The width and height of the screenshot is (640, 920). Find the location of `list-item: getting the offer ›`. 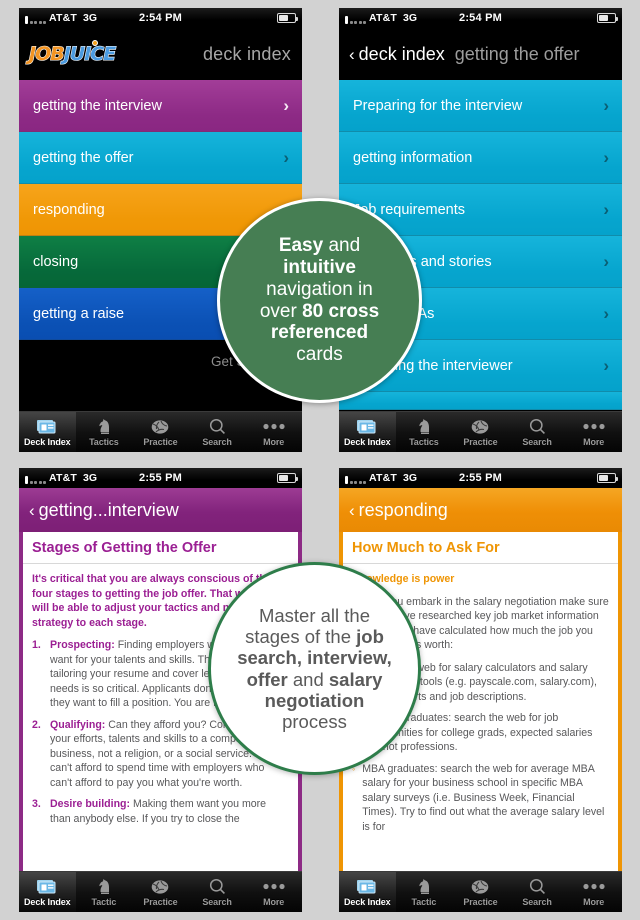

list-item: getting the offer › is located at coordinates (160, 158).